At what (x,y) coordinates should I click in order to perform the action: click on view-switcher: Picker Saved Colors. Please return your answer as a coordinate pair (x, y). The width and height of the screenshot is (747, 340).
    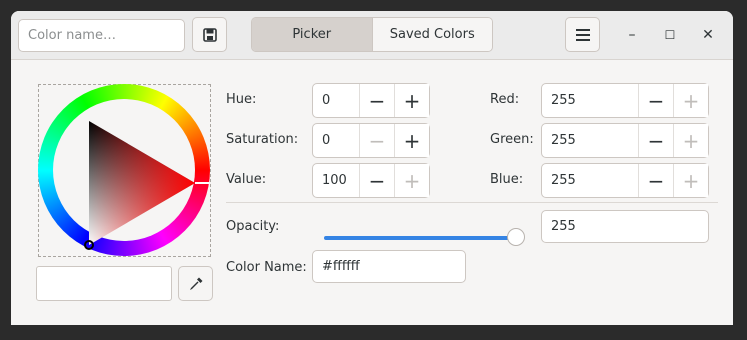
    Looking at the image, I should click on (372, 34).